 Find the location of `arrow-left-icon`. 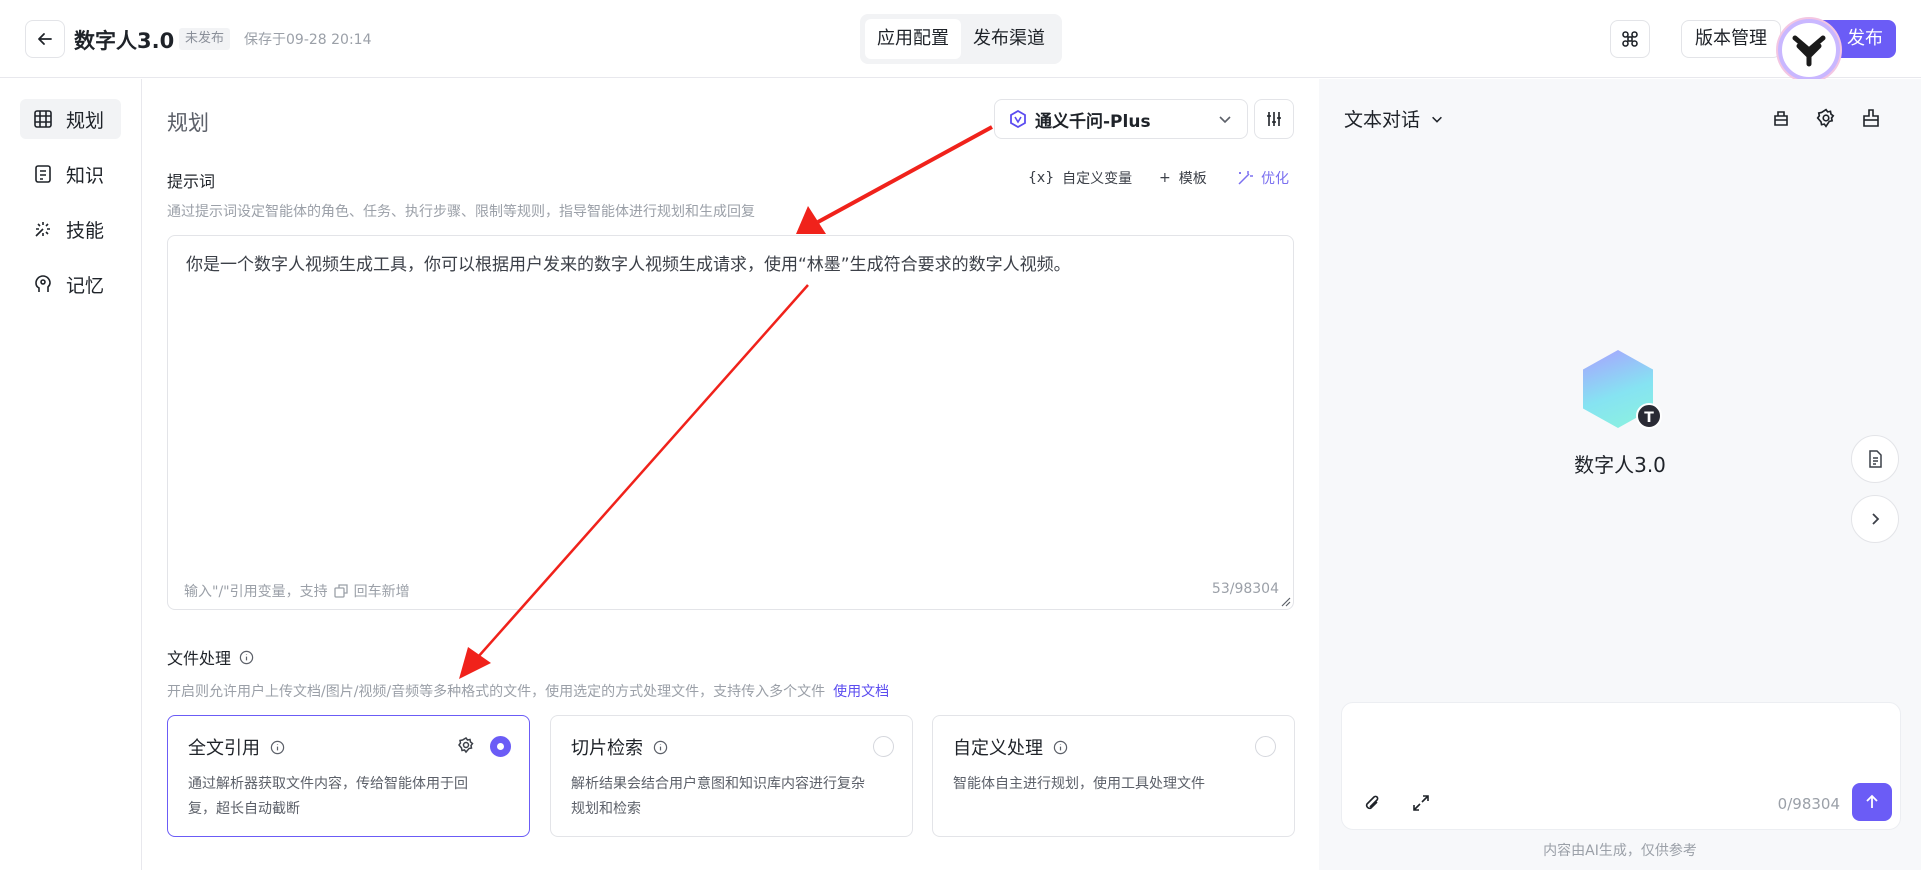

arrow-left-icon is located at coordinates (45, 39).